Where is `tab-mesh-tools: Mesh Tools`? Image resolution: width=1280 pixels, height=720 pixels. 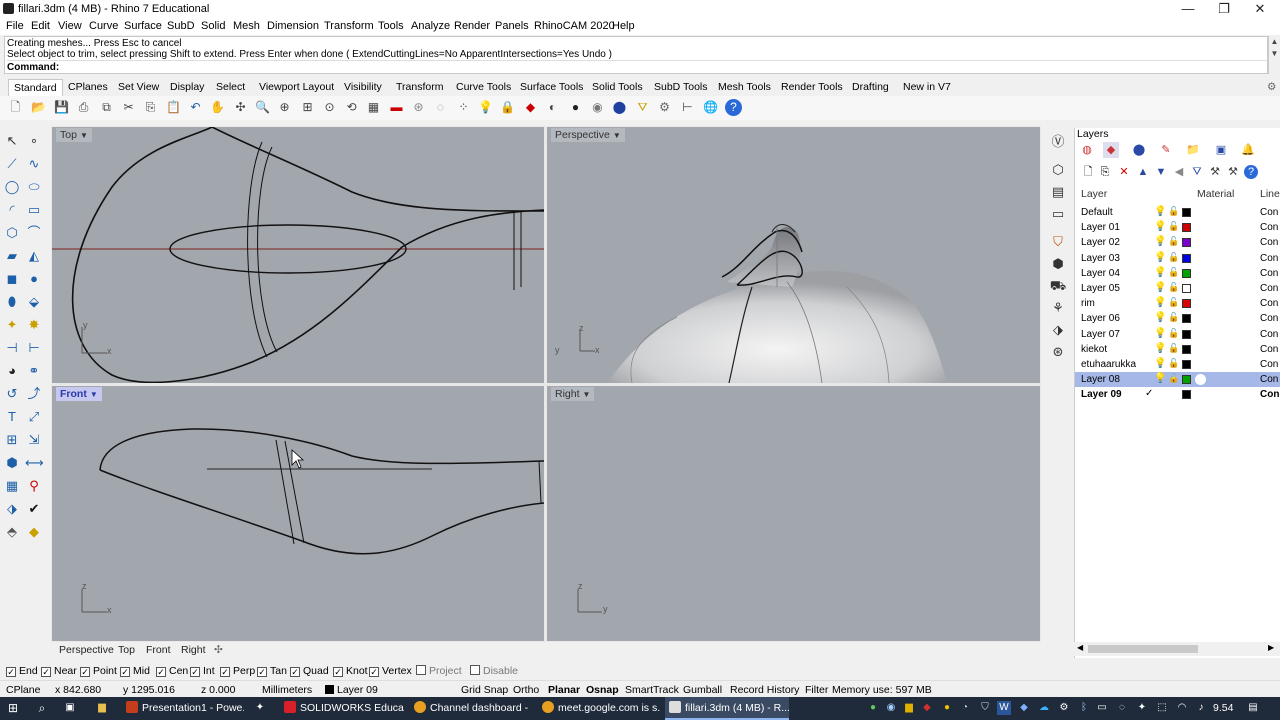 tab-mesh-tools: Mesh Tools is located at coordinates (744, 87).